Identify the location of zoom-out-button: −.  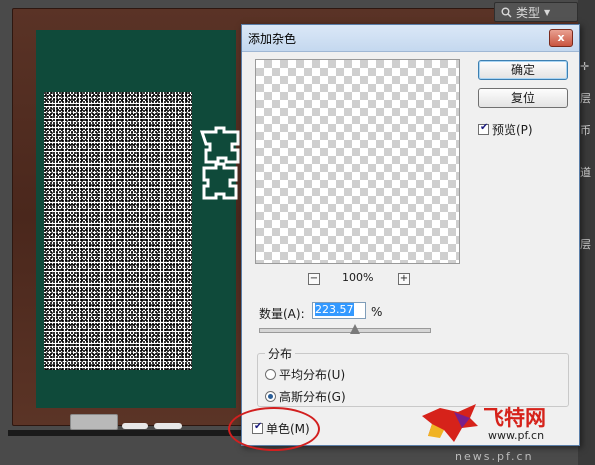
(314, 279).